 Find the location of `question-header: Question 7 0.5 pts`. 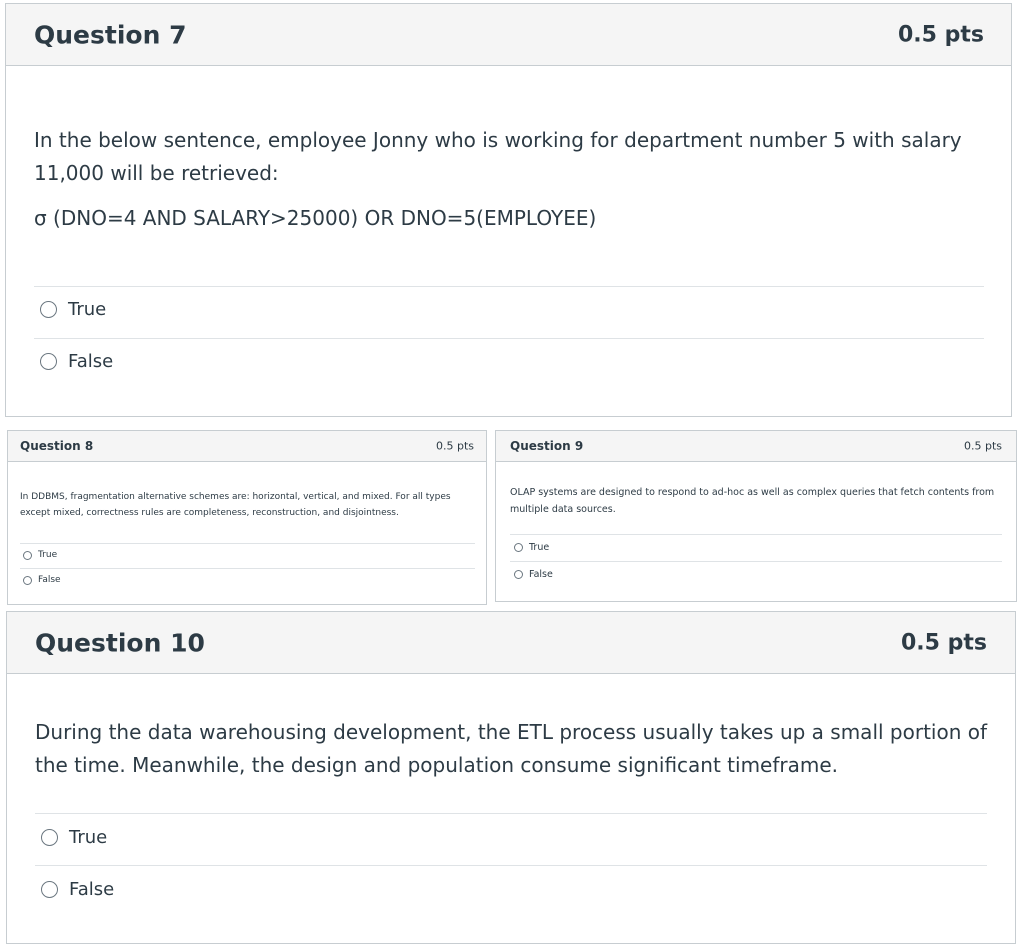

question-header: Question 7 0.5 pts is located at coordinates (508, 35).